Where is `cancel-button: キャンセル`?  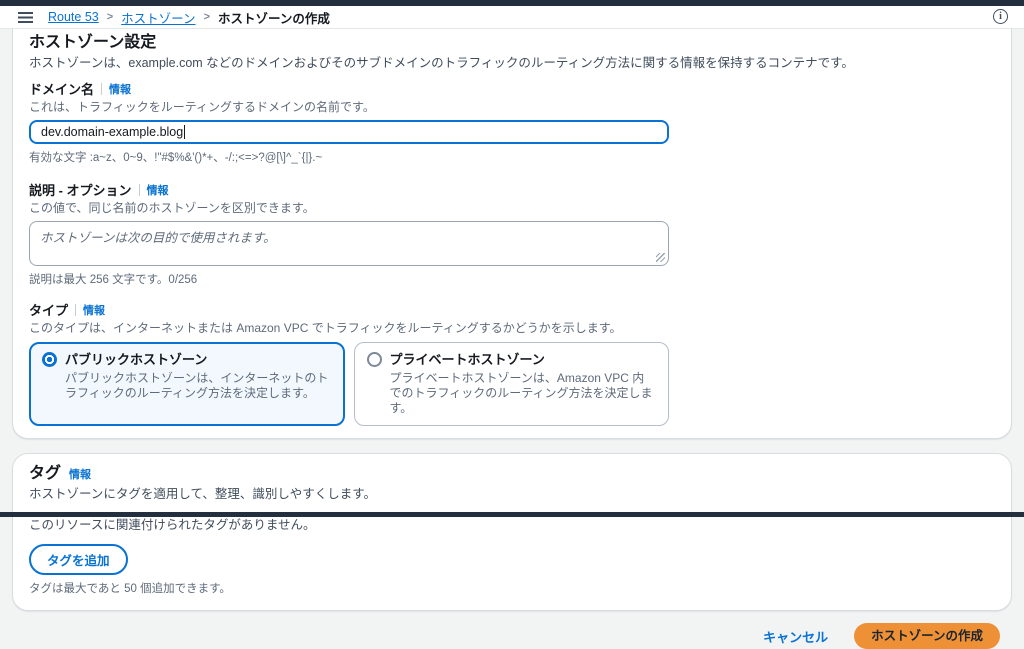 cancel-button: キャンセル is located at coordinates (795, 636).